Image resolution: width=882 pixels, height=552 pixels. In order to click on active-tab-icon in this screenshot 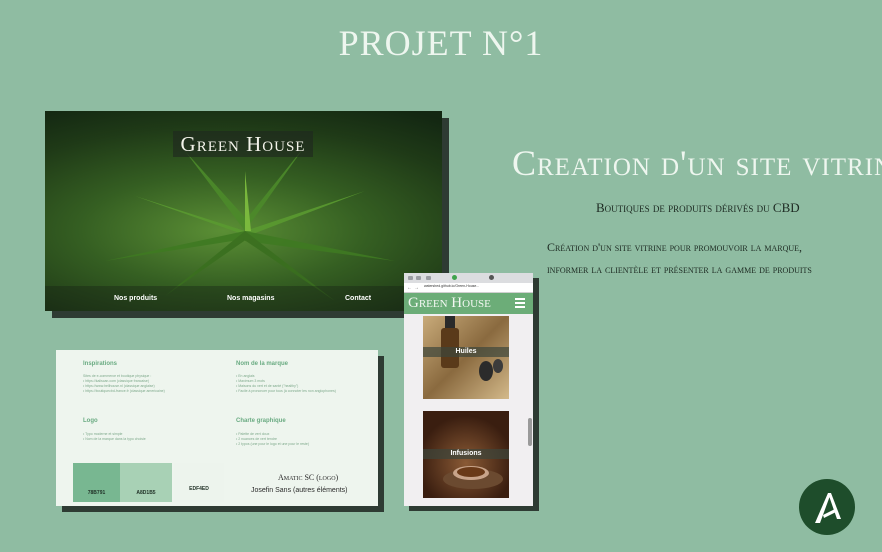, I will do `click(454, 277)`.